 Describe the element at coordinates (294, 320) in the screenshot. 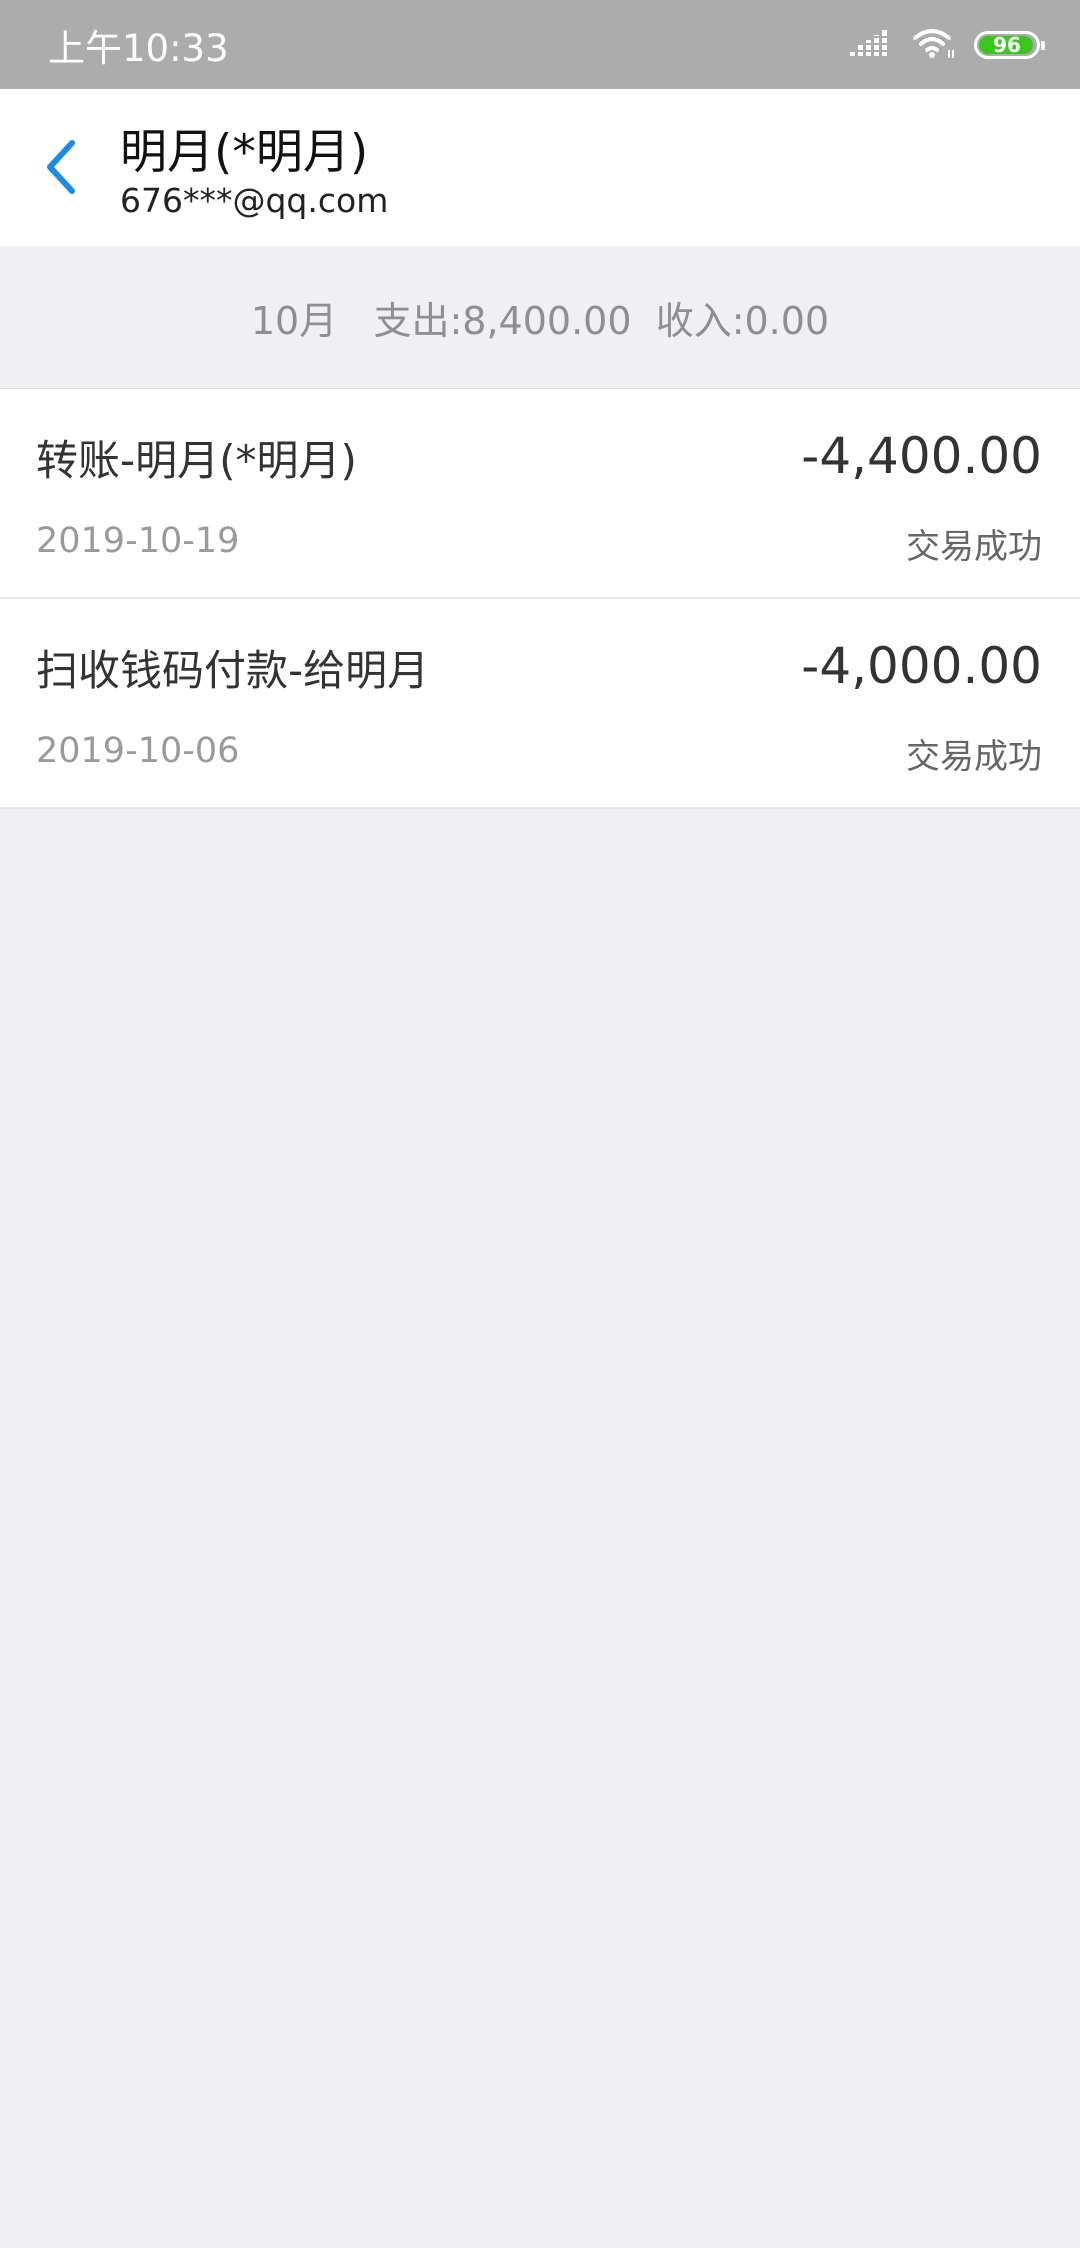

I see `summary-month: 10月` at that location.